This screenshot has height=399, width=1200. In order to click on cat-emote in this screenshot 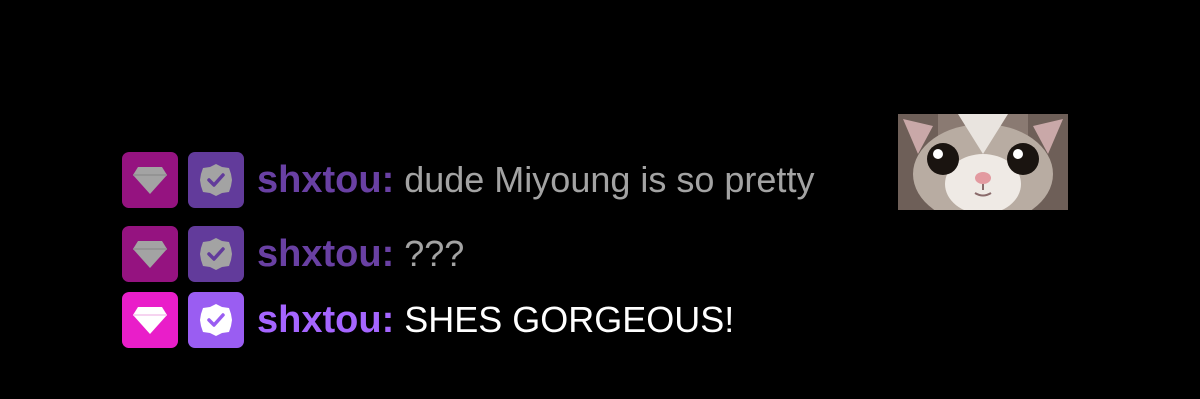, I will do `click(983, 162)`.